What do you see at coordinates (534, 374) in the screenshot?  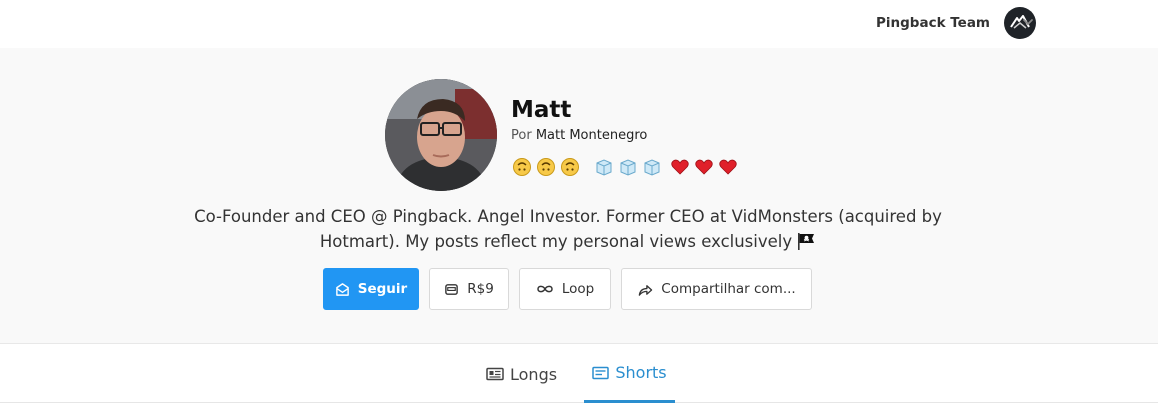 I see `tab-longs-label: Longs` at bounding box center [534, 374].